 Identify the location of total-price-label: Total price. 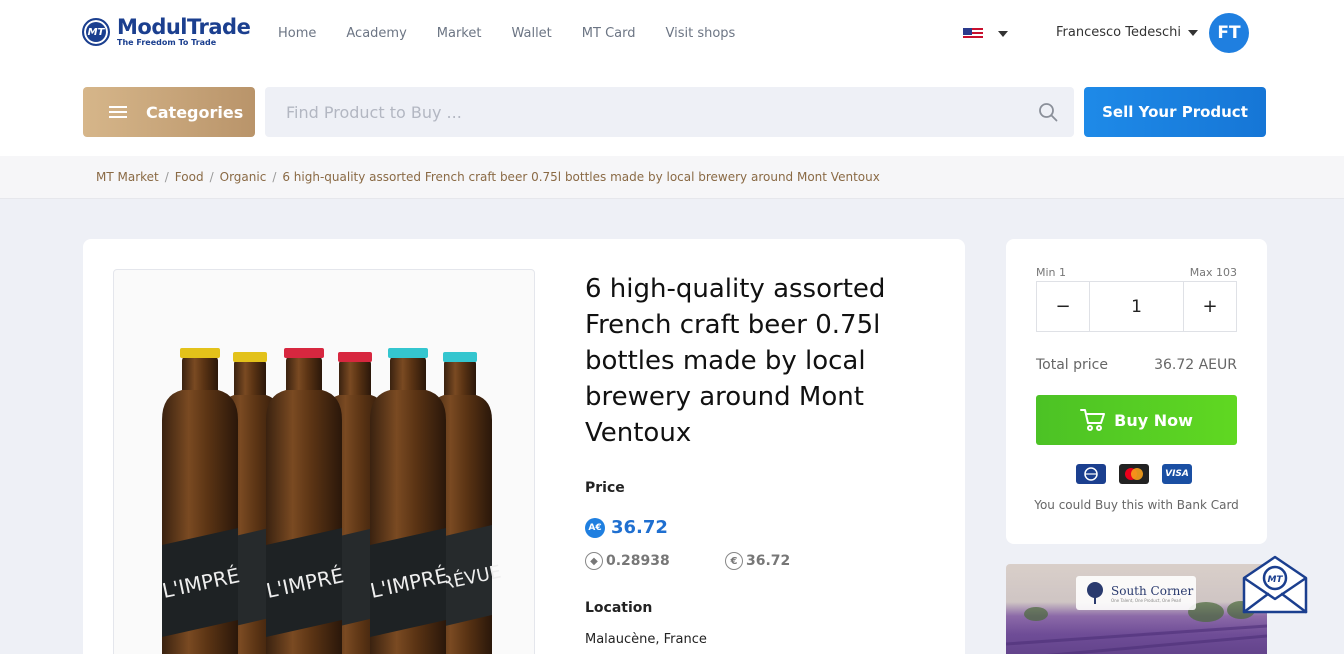
(1072, 365).